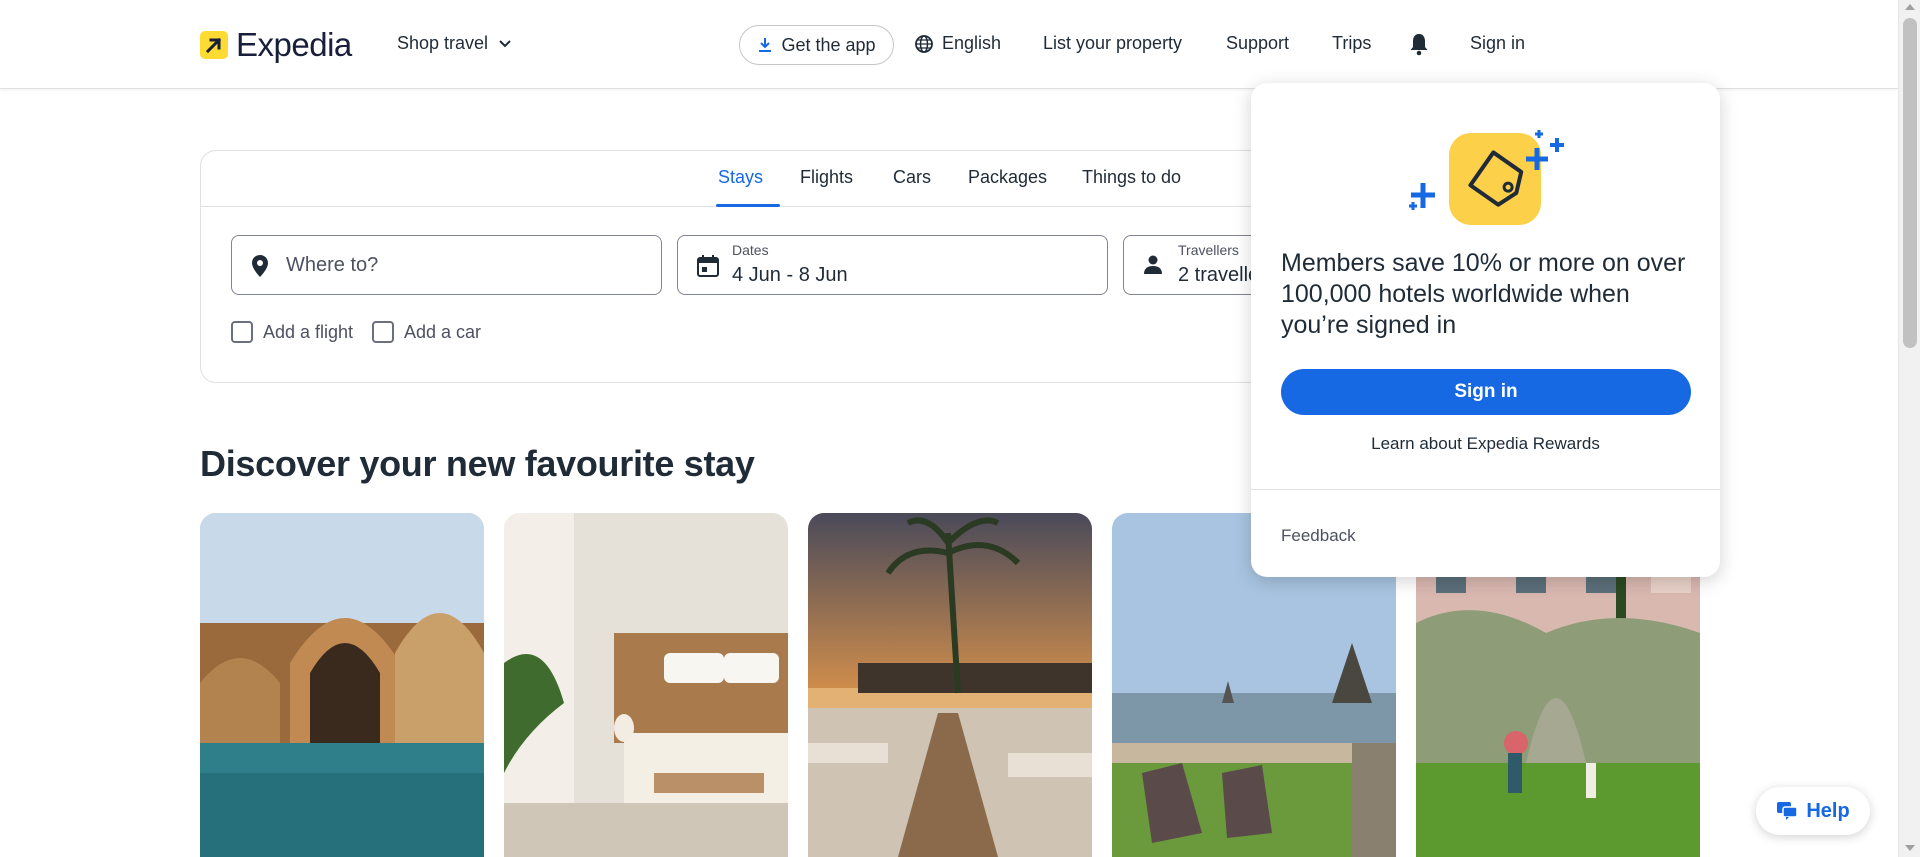 Image resolution: width=1920 pixels, height=857 pixels. I want to click on support-link: Support, so click(1257, 43).